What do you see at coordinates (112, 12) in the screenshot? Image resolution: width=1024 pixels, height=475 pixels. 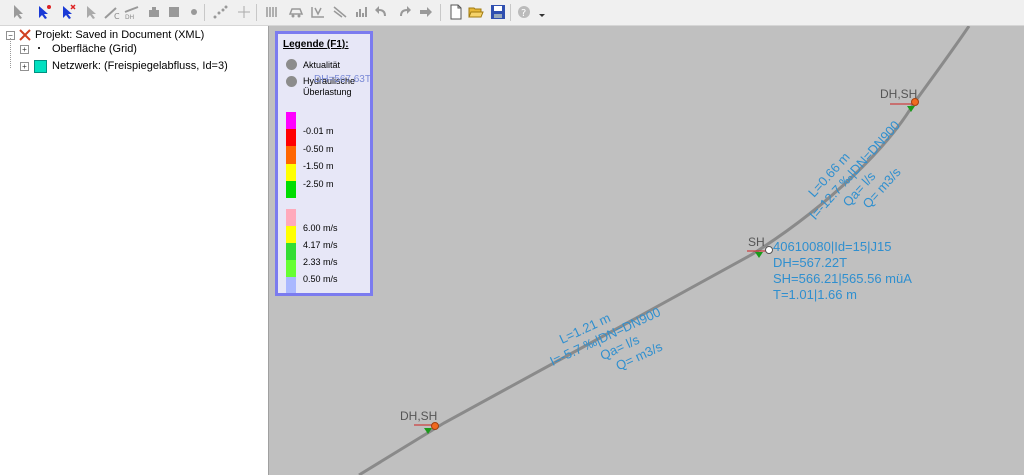 I see `connect-c-icon: C` at bounding box center [112, 12].